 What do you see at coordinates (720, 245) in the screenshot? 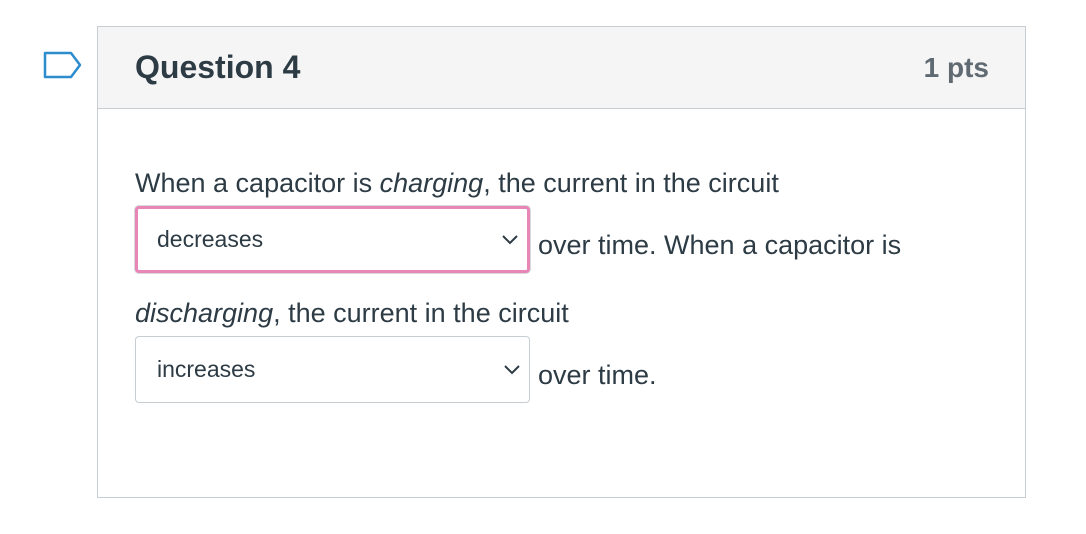
I see `question-text-after-select-1: over time. When a capacitor is` at bounding box center [720, 245].